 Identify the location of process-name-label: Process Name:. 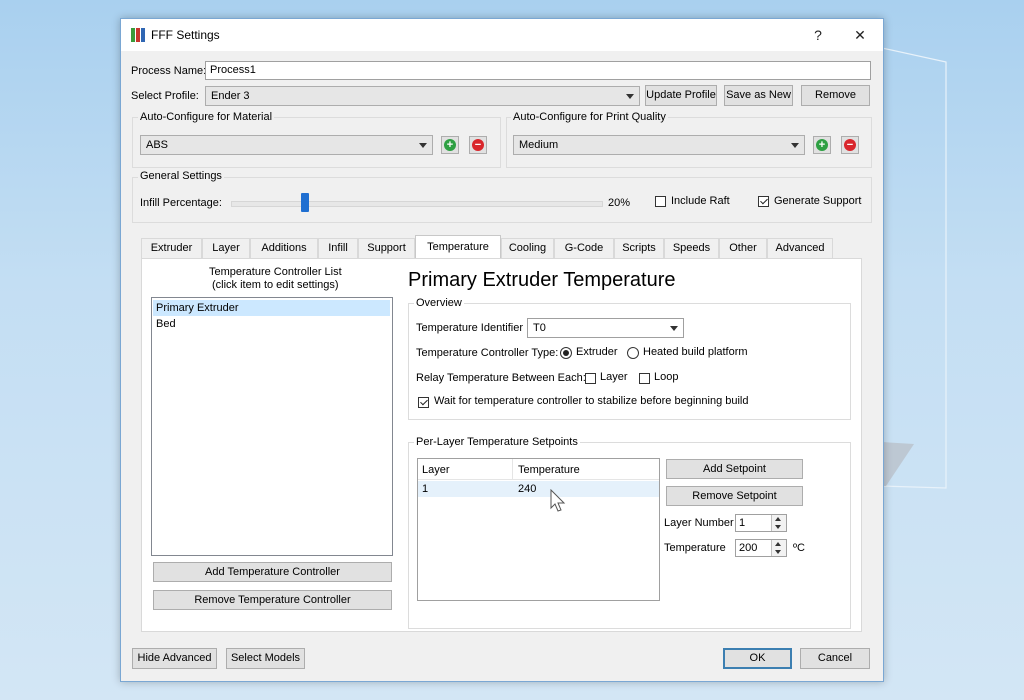
(169, 71).